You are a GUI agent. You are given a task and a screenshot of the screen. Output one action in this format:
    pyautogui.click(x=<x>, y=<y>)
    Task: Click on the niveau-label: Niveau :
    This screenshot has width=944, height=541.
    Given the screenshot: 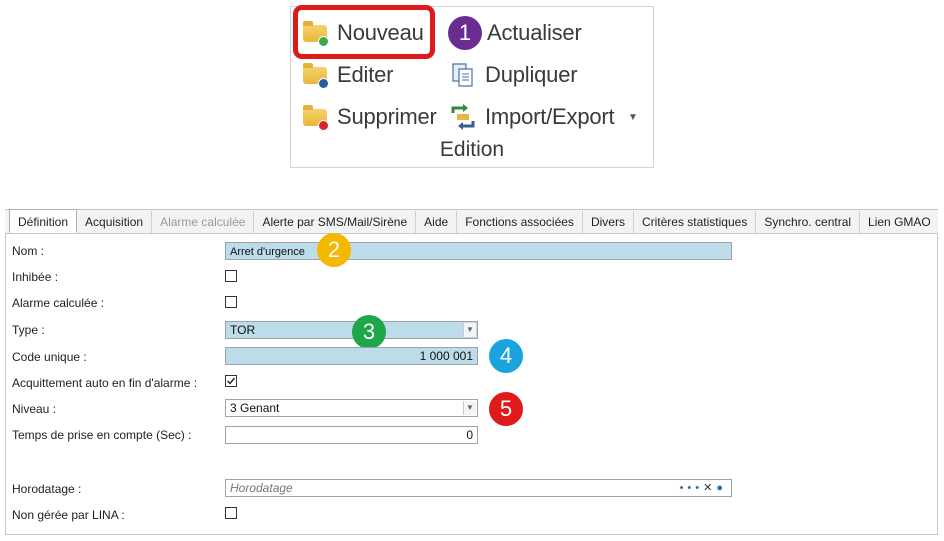 What is the action you would take?
    pyautogui.click(x=34, y=409)
    